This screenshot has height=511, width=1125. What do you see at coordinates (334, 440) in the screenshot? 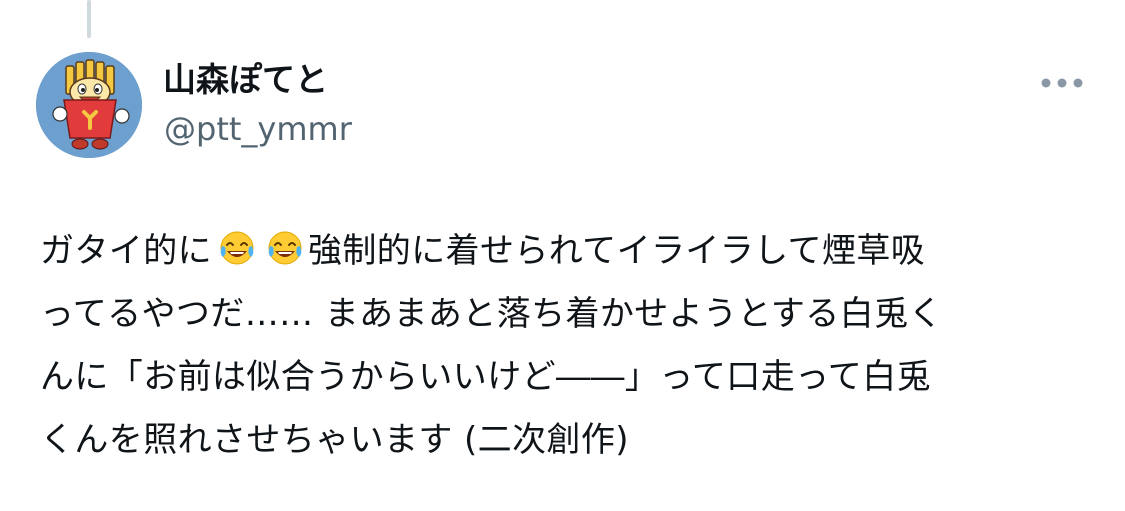
I see `tweet-line-4: くんを照れさせちゃいます (二次創作)` at bounding box center [334, 440].